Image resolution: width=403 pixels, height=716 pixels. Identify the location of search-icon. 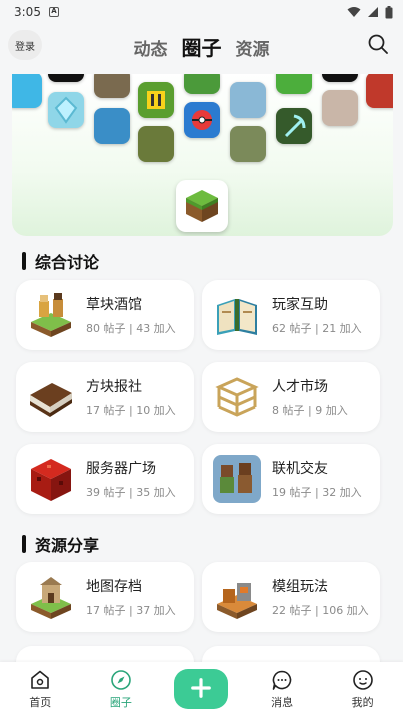
(378, 44).